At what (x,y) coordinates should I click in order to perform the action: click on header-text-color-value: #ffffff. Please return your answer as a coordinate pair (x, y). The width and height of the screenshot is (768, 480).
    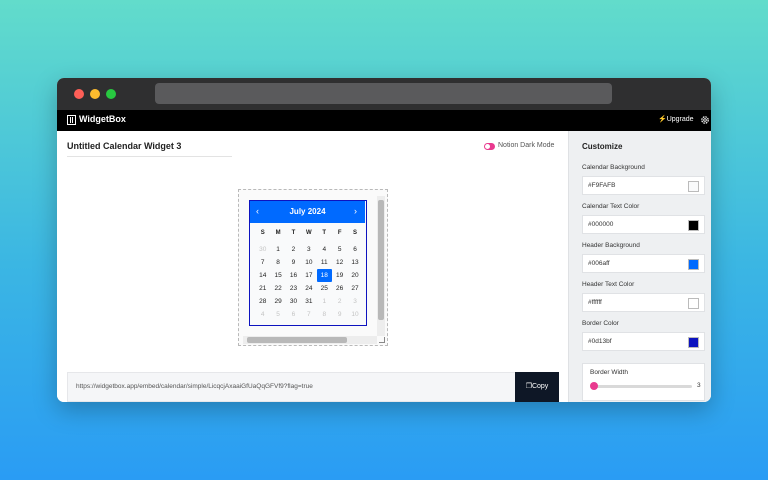
    Looking at the image, I should click on (595, 302).